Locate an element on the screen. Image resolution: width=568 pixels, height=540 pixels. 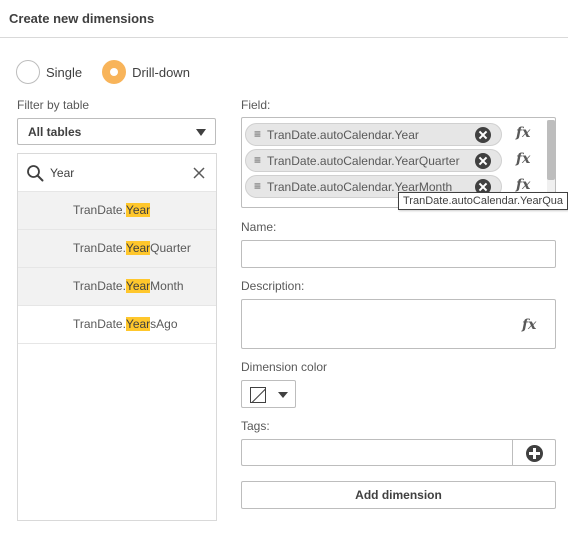
caret-down-icon is located at coordinates (283, 395).